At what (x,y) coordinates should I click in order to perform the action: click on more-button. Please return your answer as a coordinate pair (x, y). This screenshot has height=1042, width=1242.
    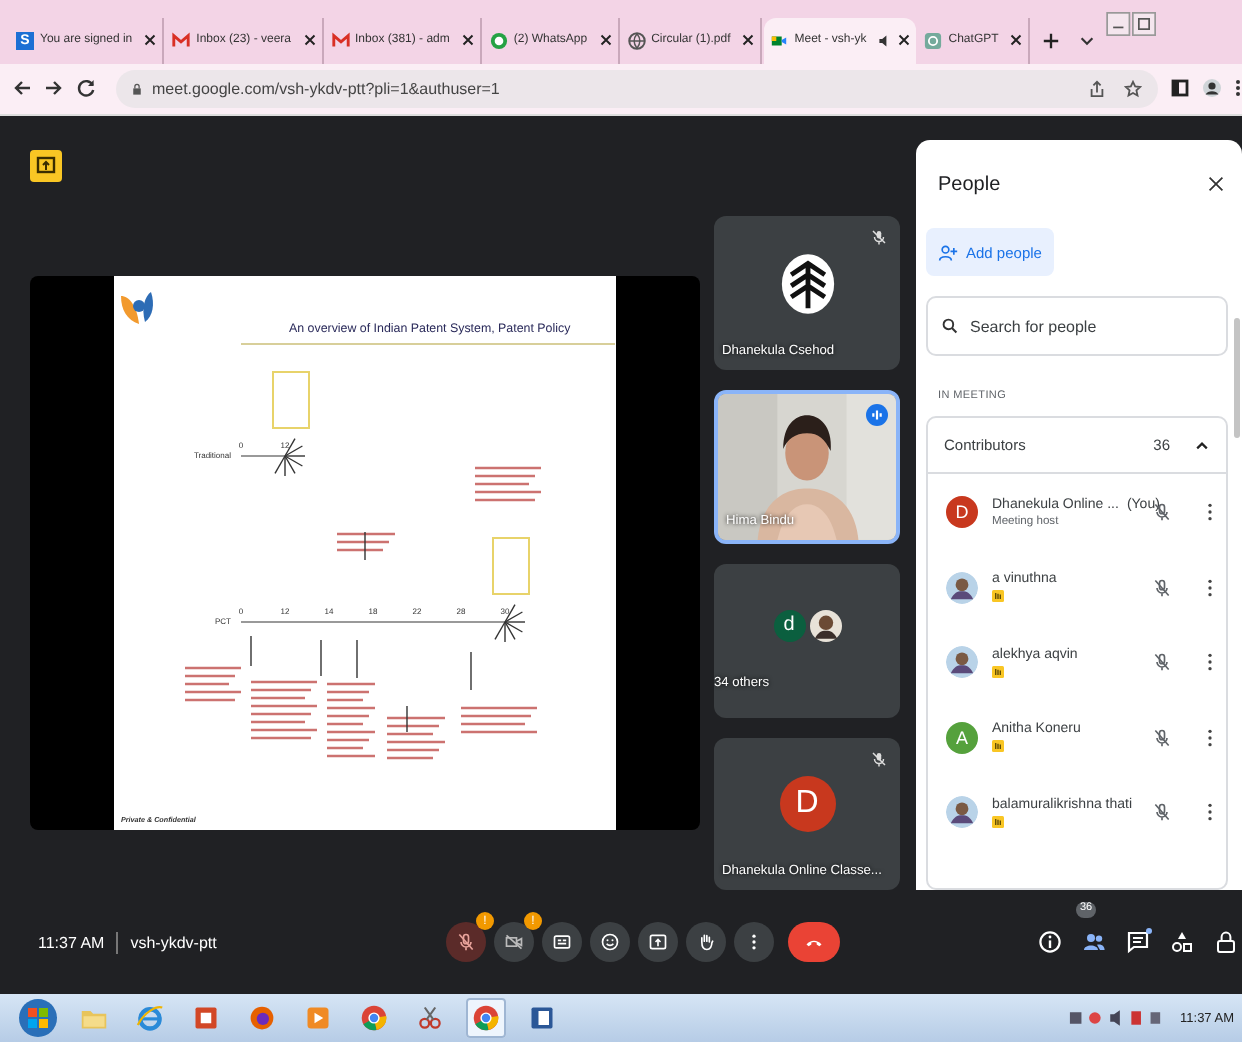
    Looking at the image, I should click on (754, 942).